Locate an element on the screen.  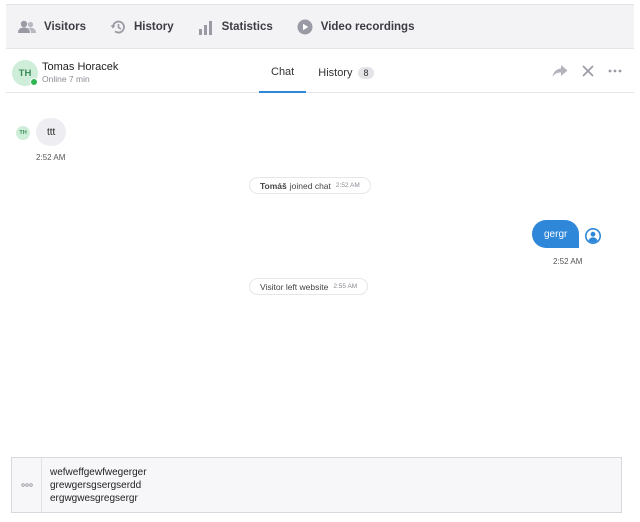
joined-agent-name: Tomáš is located at coordinates (273, 185).